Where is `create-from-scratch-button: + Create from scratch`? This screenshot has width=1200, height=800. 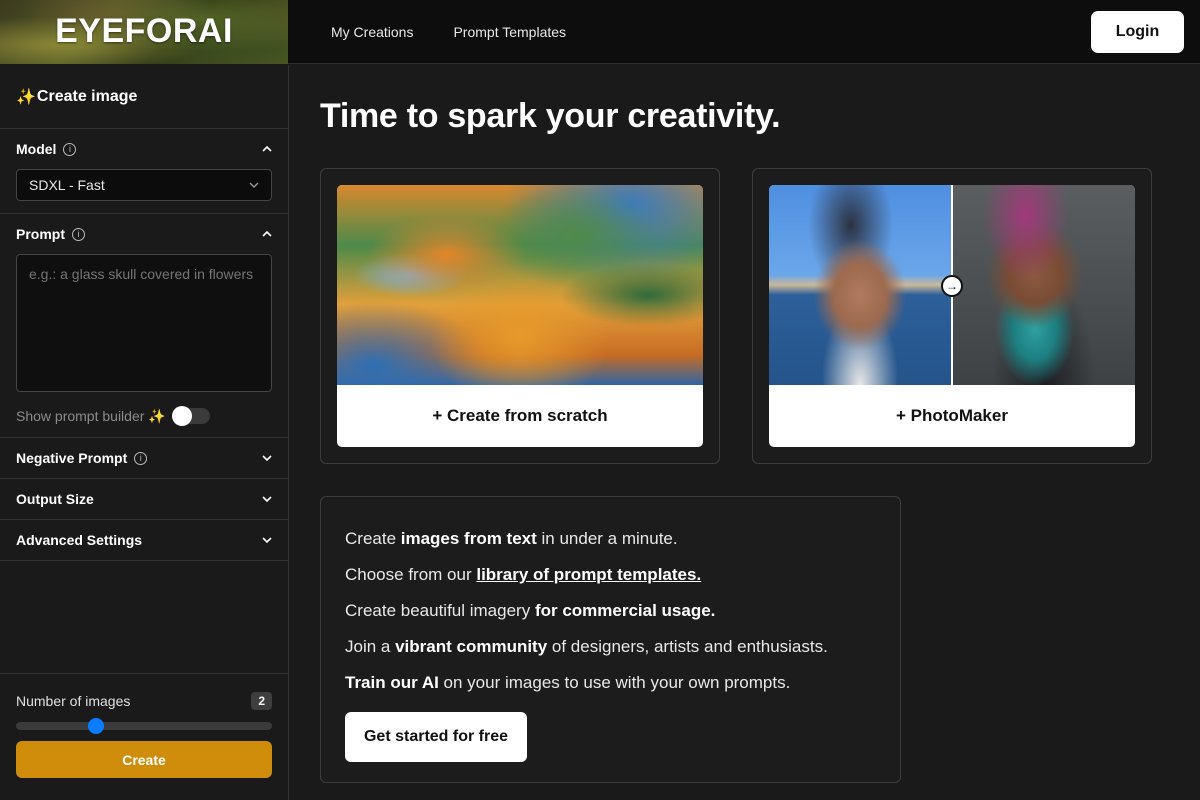
create-from-scratch-button: + Create from scratch is located at coordinates (520, 316).